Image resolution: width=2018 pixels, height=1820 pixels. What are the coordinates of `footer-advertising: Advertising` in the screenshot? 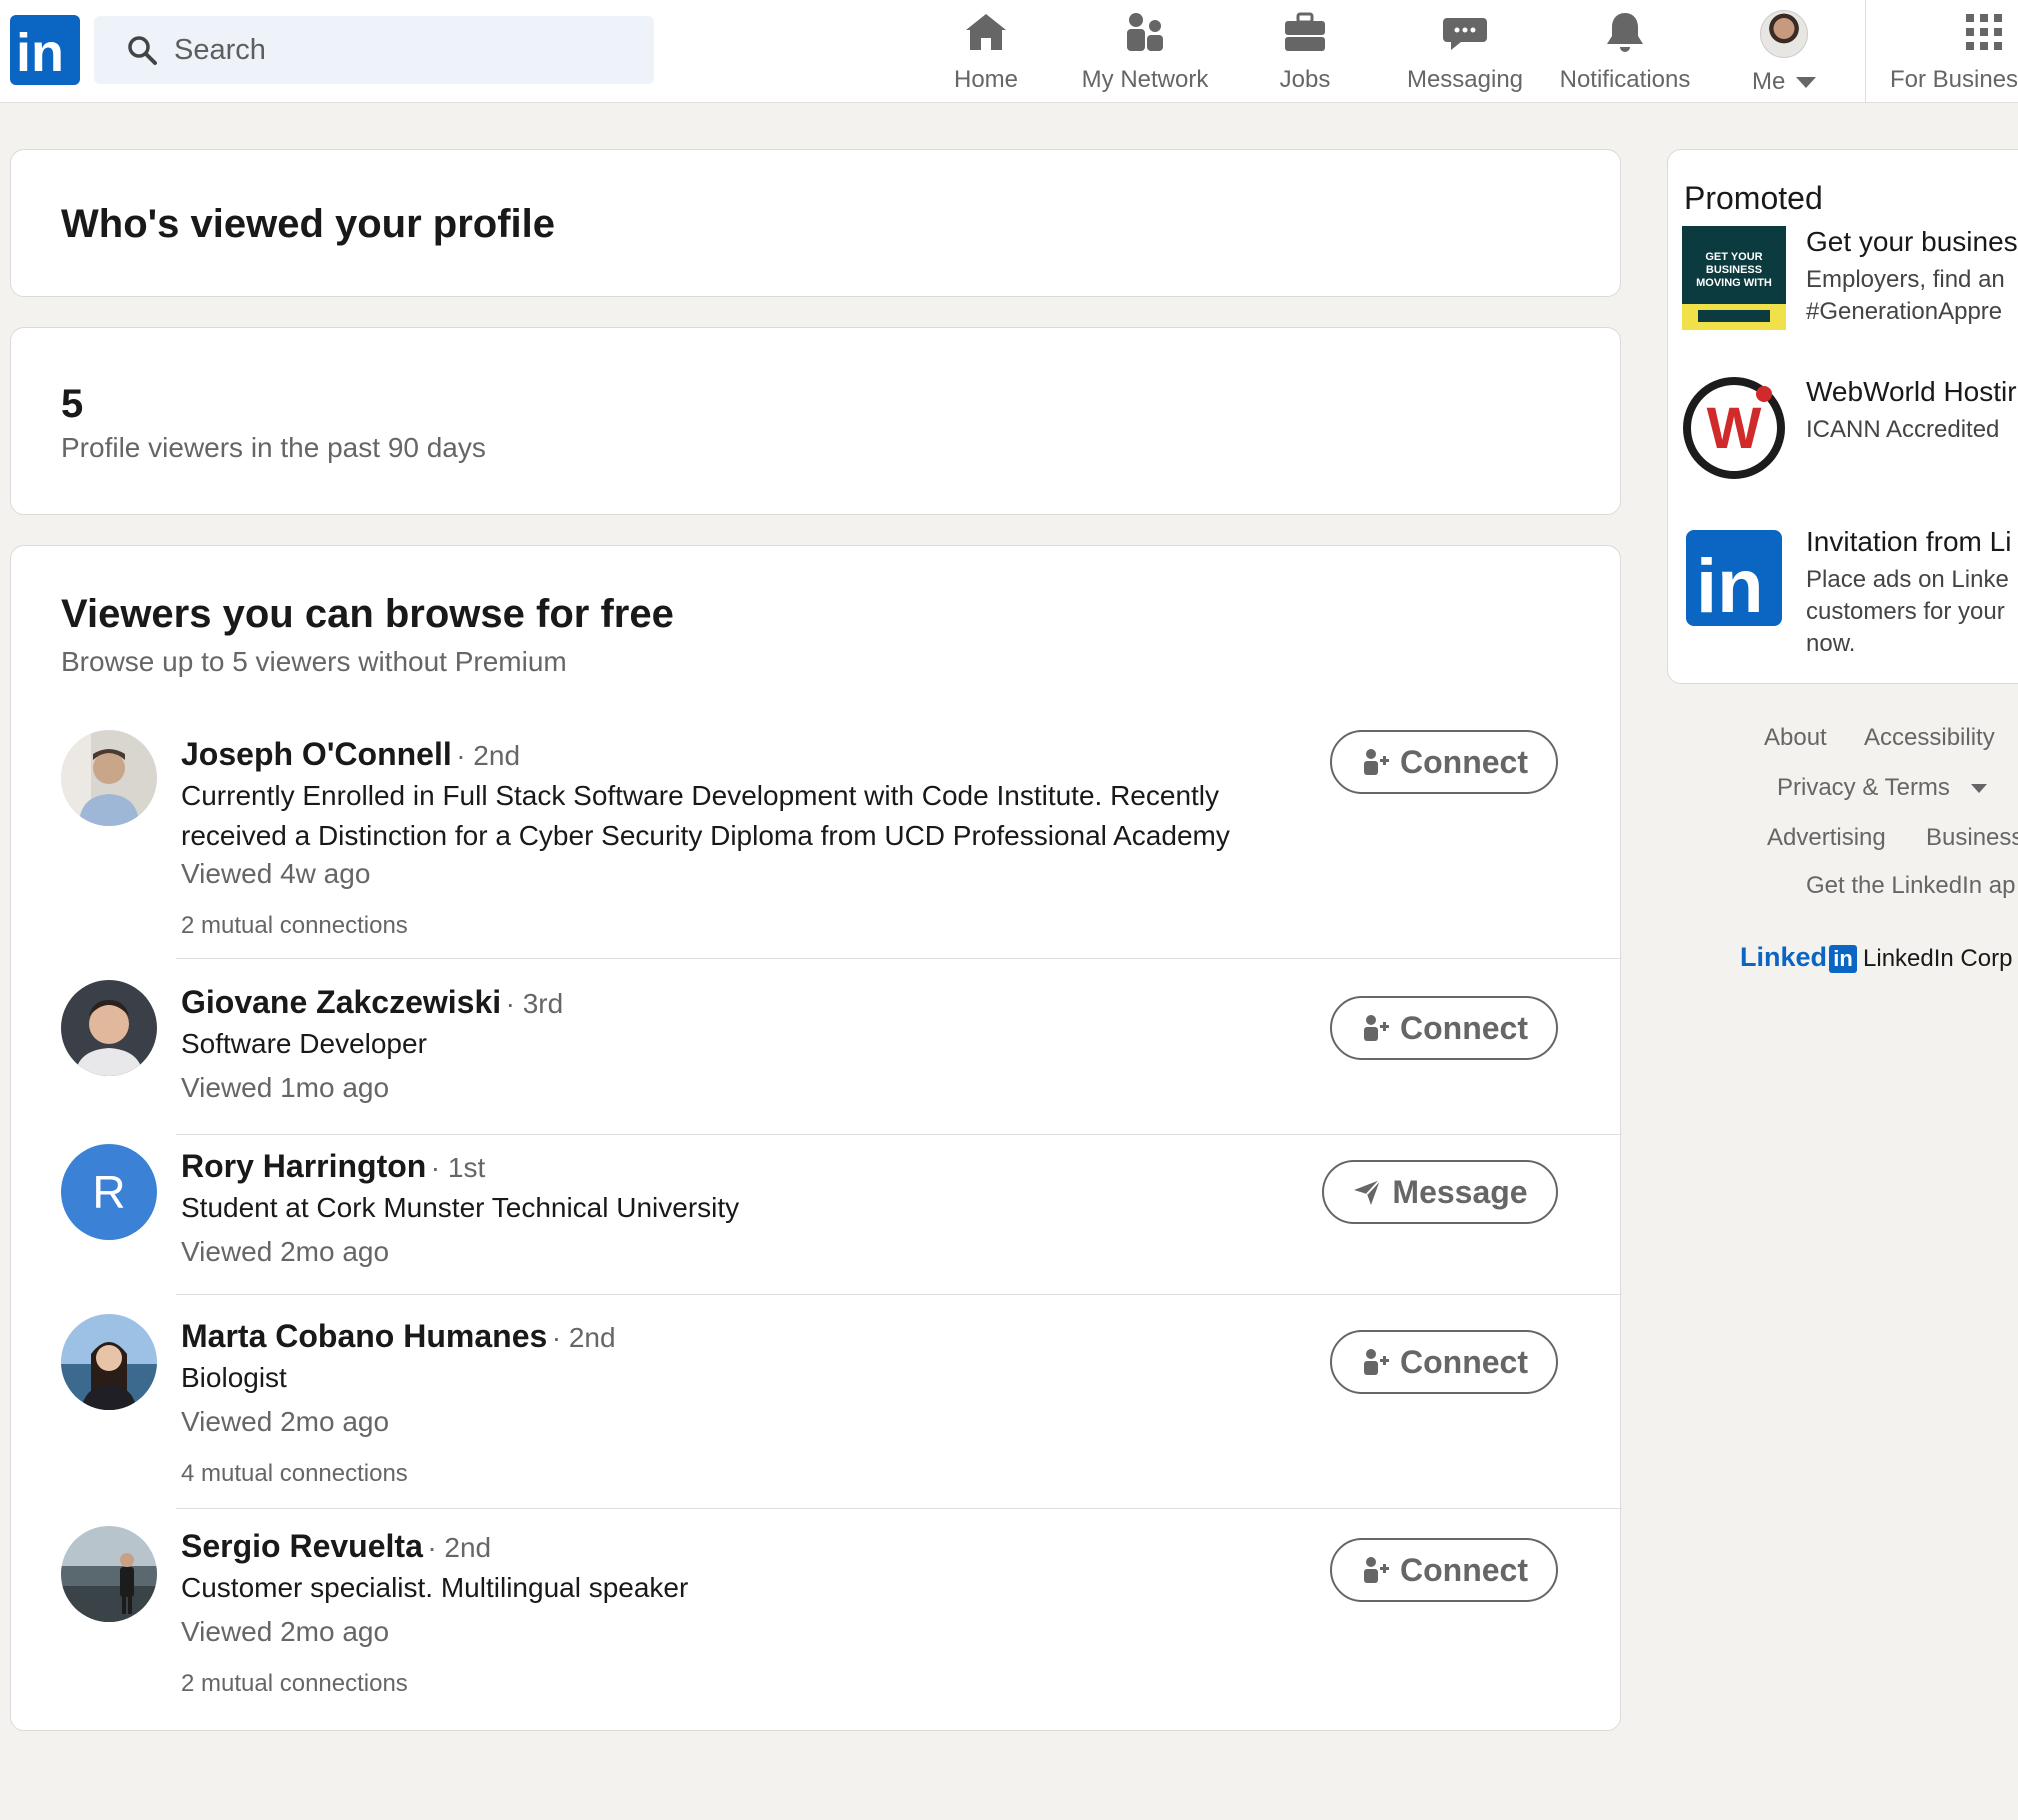 It's located at (1826, 838).